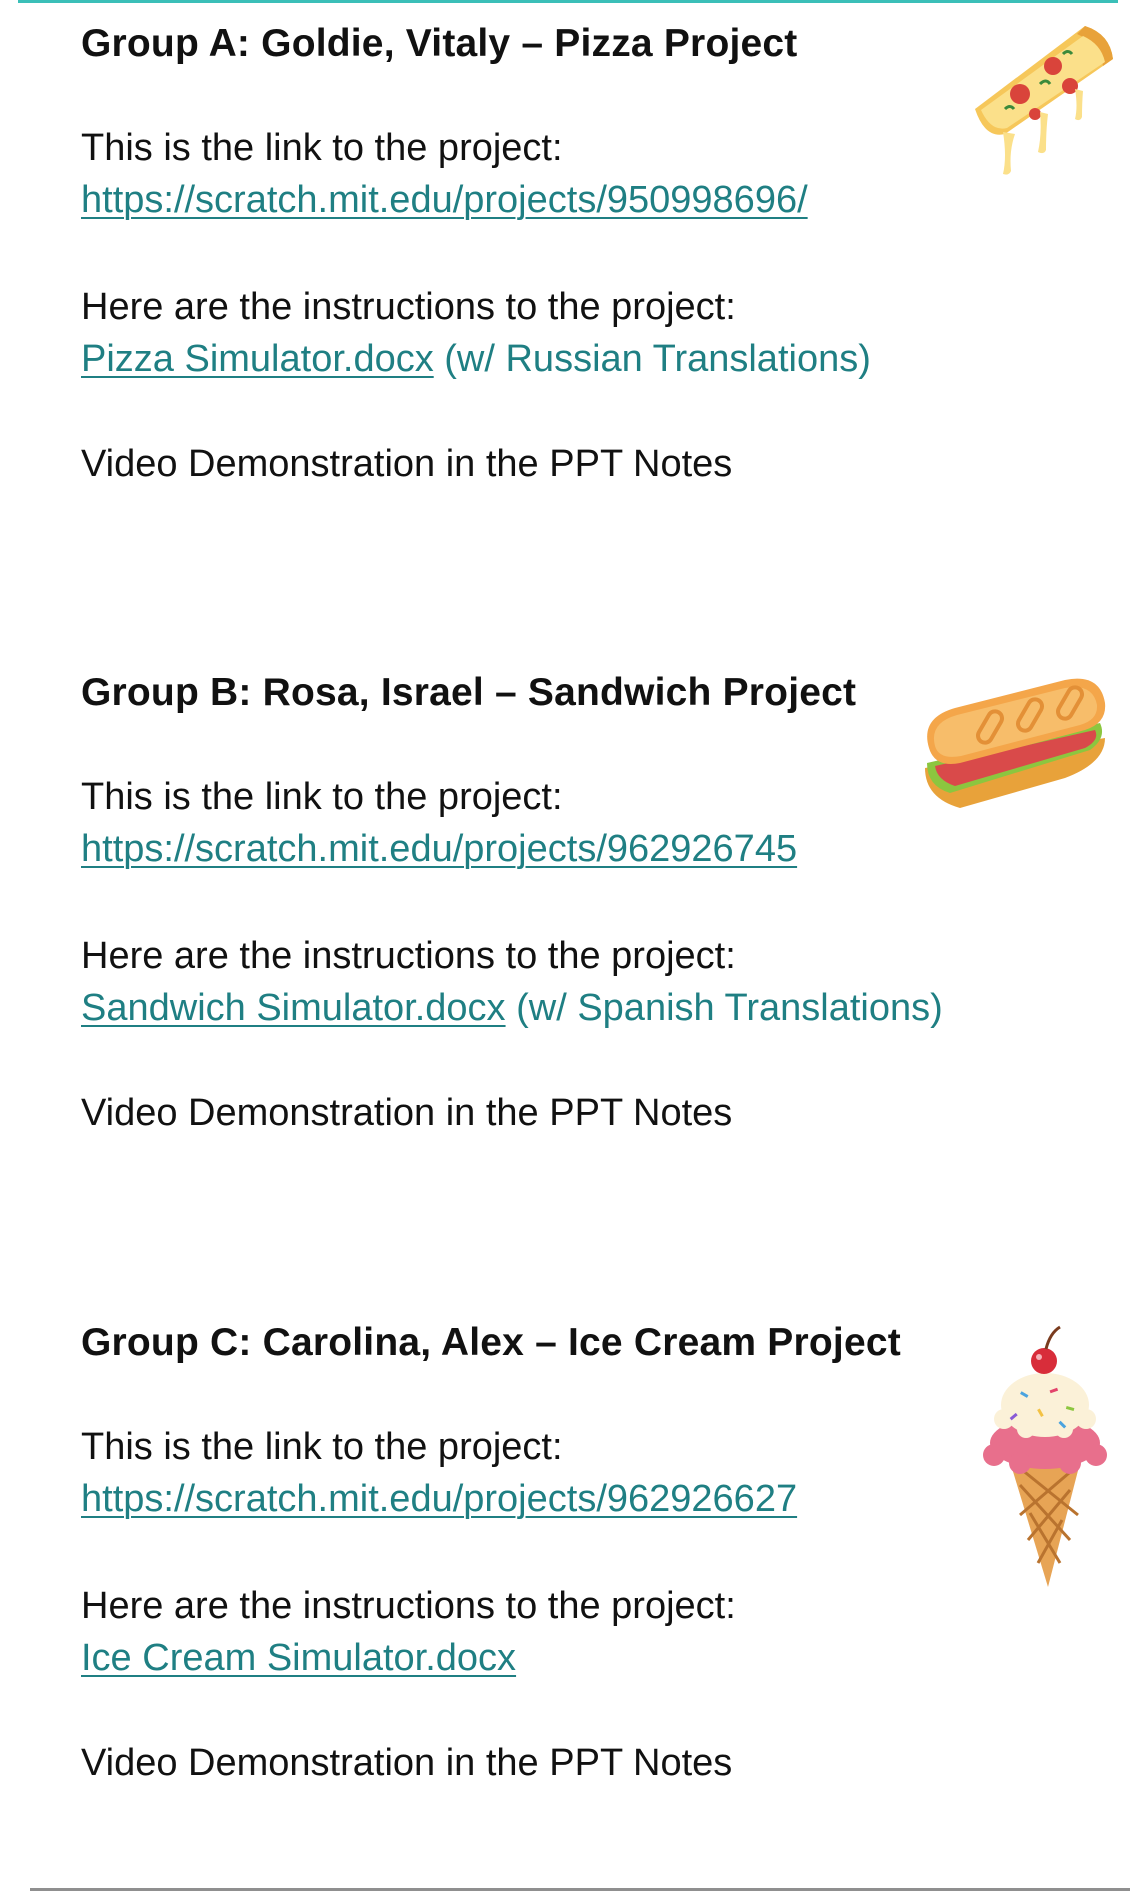 The height and width of the screenshot is (1896, 1140). What do you see at coordinates (568, 1) in the screenshot?
I see `top-divider` at bounding box center [568, 1].